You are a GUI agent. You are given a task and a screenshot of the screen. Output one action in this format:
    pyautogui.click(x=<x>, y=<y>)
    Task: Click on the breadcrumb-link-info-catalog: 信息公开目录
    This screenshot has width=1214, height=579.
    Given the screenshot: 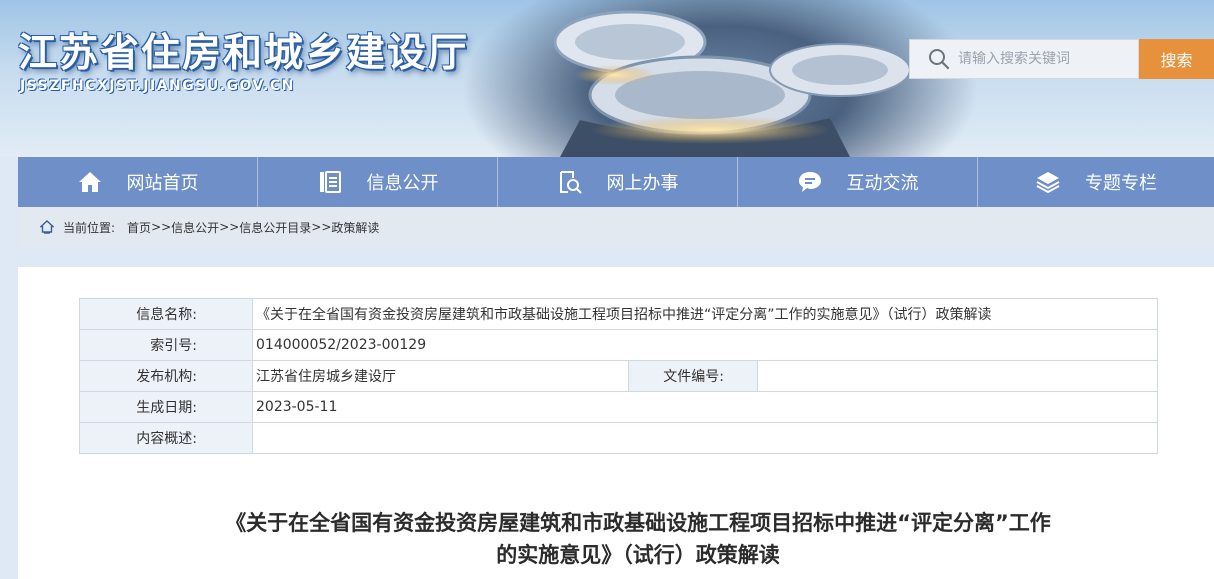 What is the action you would take?
    pyautogui.click(x=275, y=227)
    